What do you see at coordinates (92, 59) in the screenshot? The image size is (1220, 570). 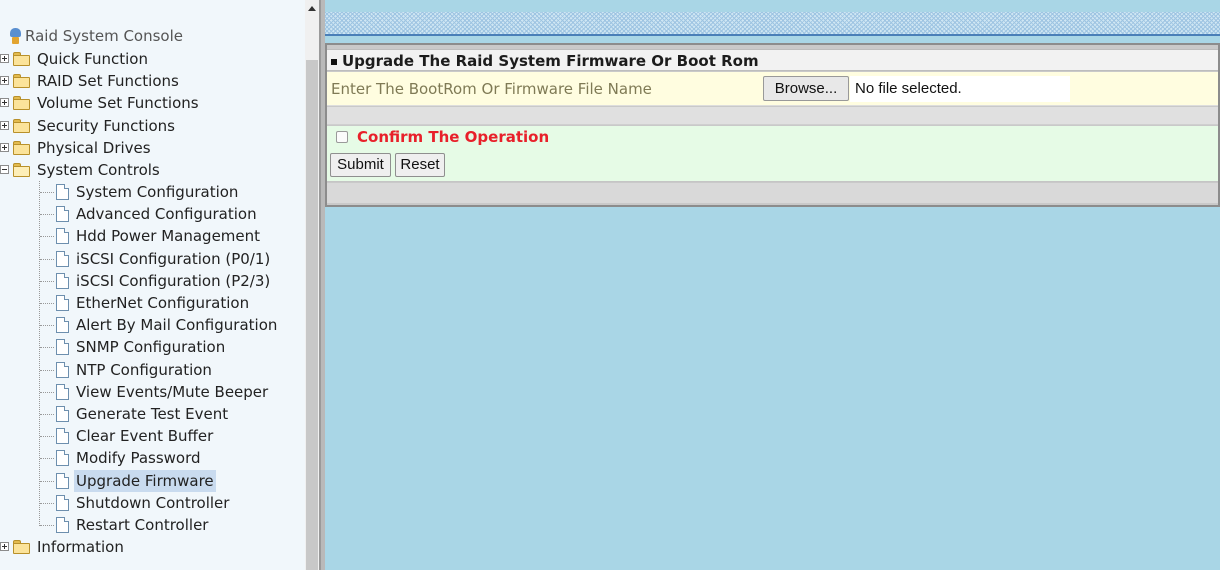 I see `tree-item-label: Quick Function` at bounding box center [92, 59].